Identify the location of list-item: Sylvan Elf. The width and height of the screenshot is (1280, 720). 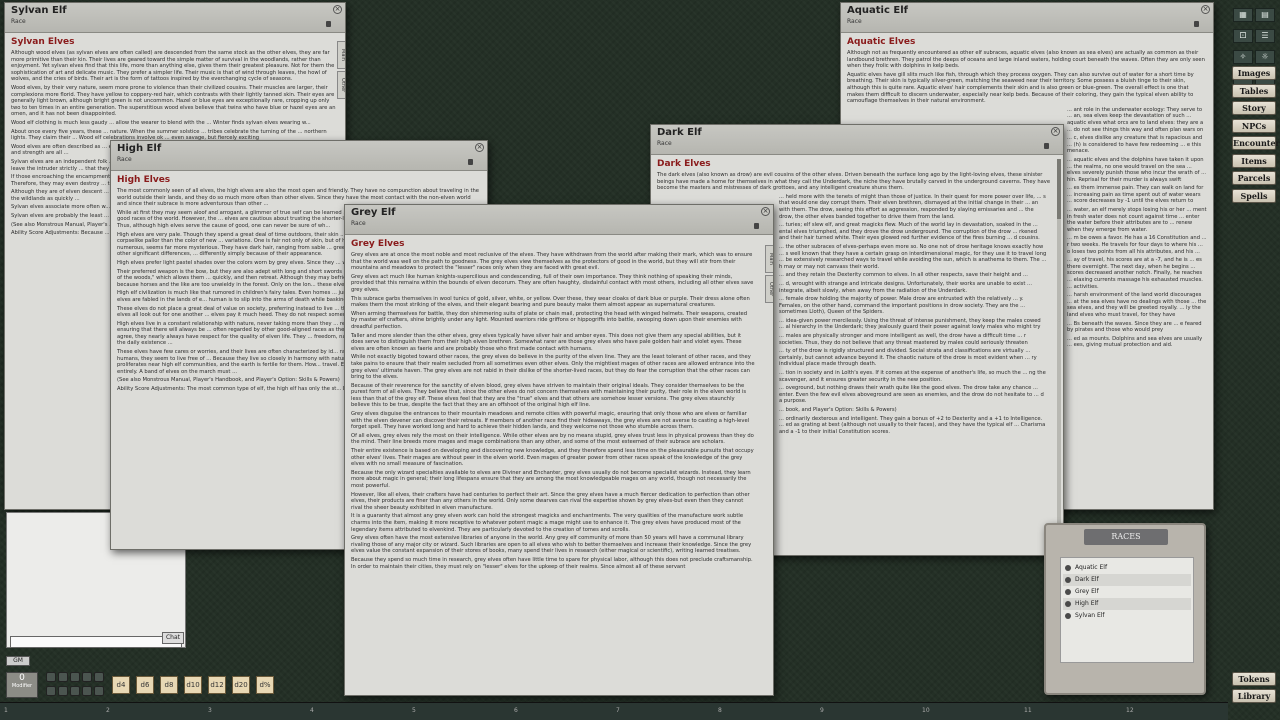
(1127, 616).